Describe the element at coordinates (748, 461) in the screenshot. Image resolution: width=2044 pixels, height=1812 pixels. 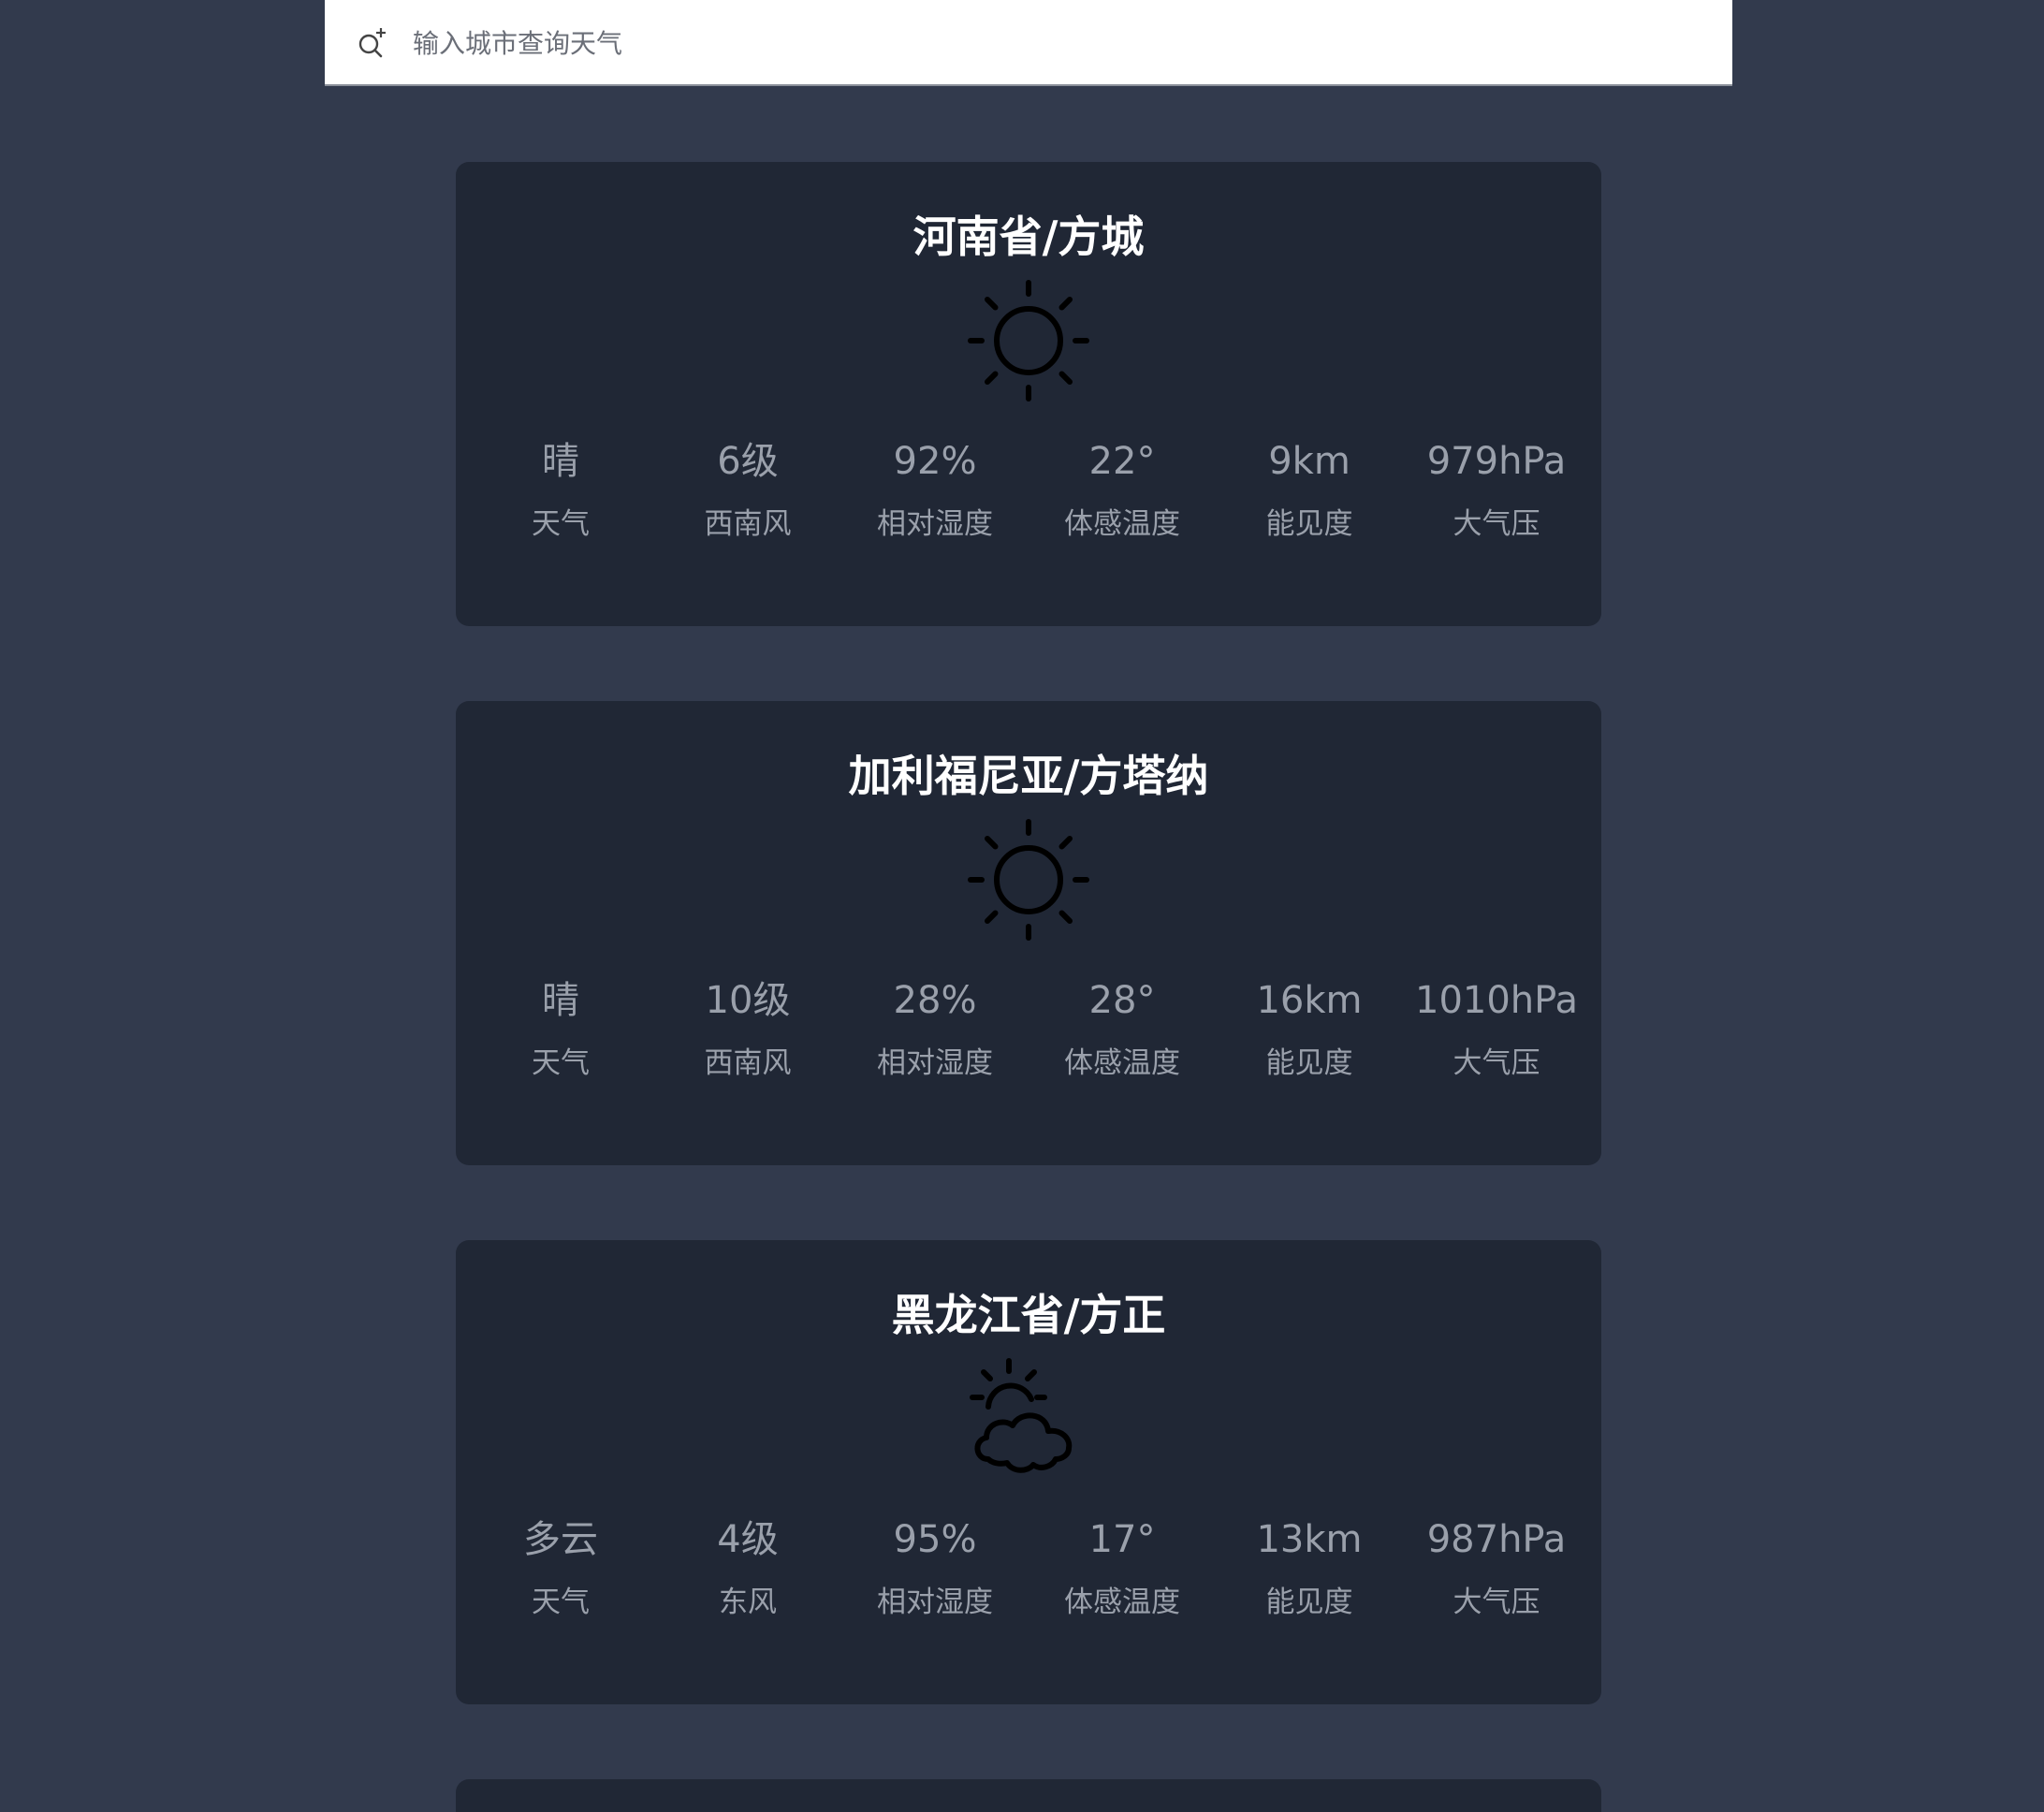
I see `metric-value: 6级` at that location.